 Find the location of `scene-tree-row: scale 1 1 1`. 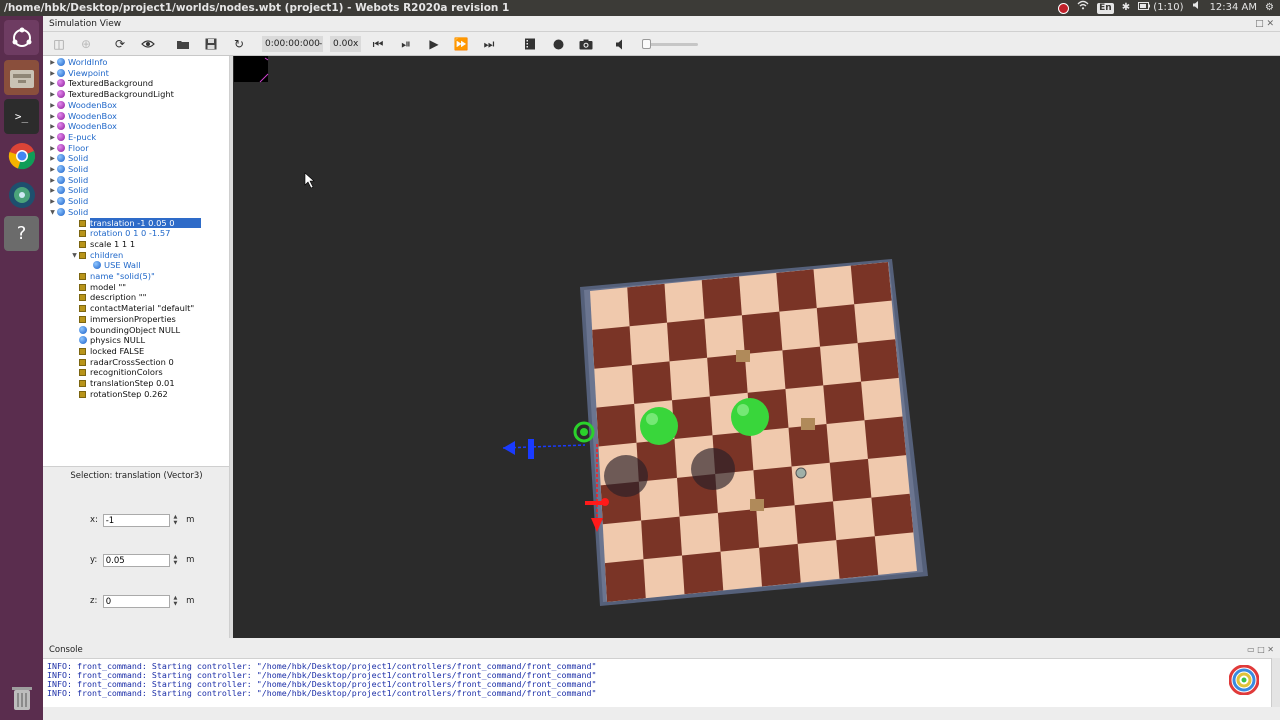

scene-tree-row: scale 1 1 1 is located at coordinates (102, 244).